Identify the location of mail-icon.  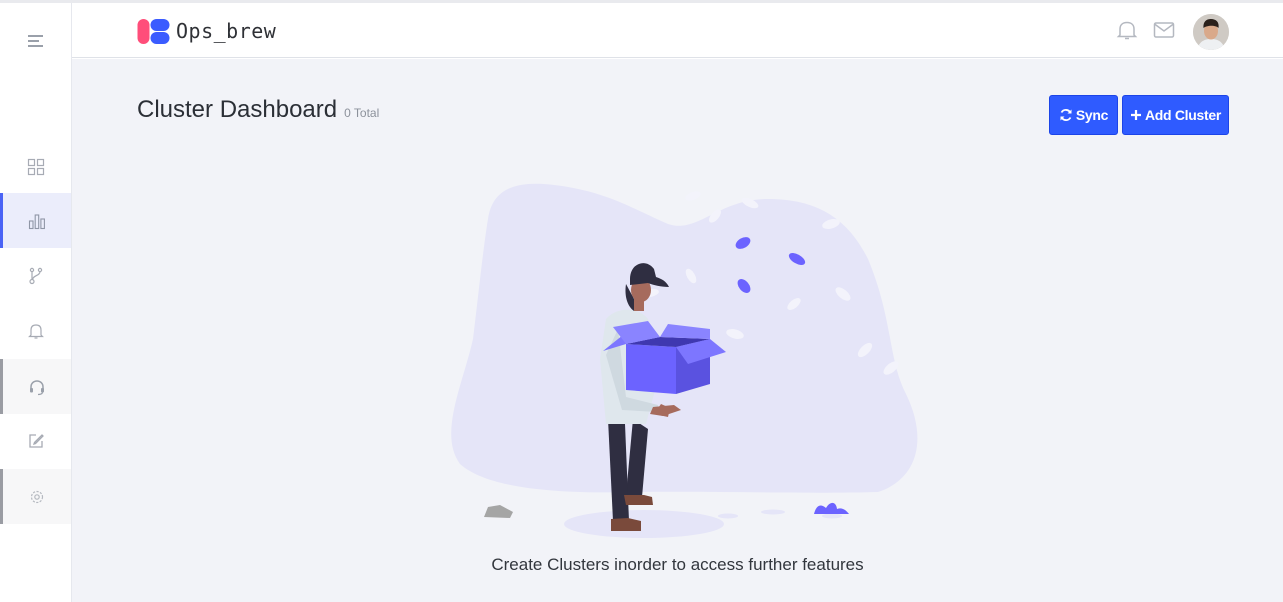
(1164, 30).